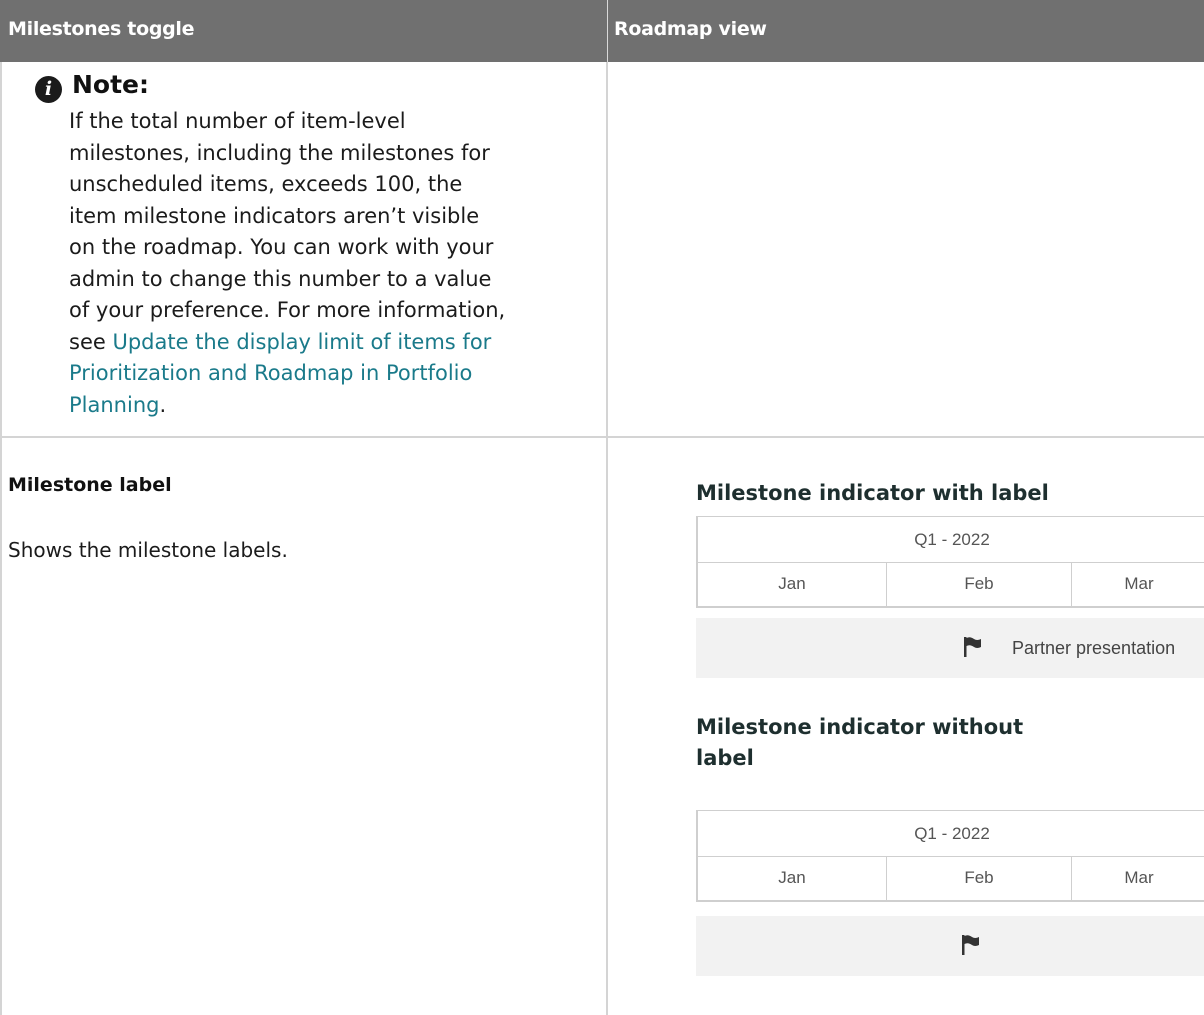  What do you see at coordinates (148, 550) in the screenshot?
I see `milestone-label-description: Shows the milestone labels.` at bounding box center [148, 550].